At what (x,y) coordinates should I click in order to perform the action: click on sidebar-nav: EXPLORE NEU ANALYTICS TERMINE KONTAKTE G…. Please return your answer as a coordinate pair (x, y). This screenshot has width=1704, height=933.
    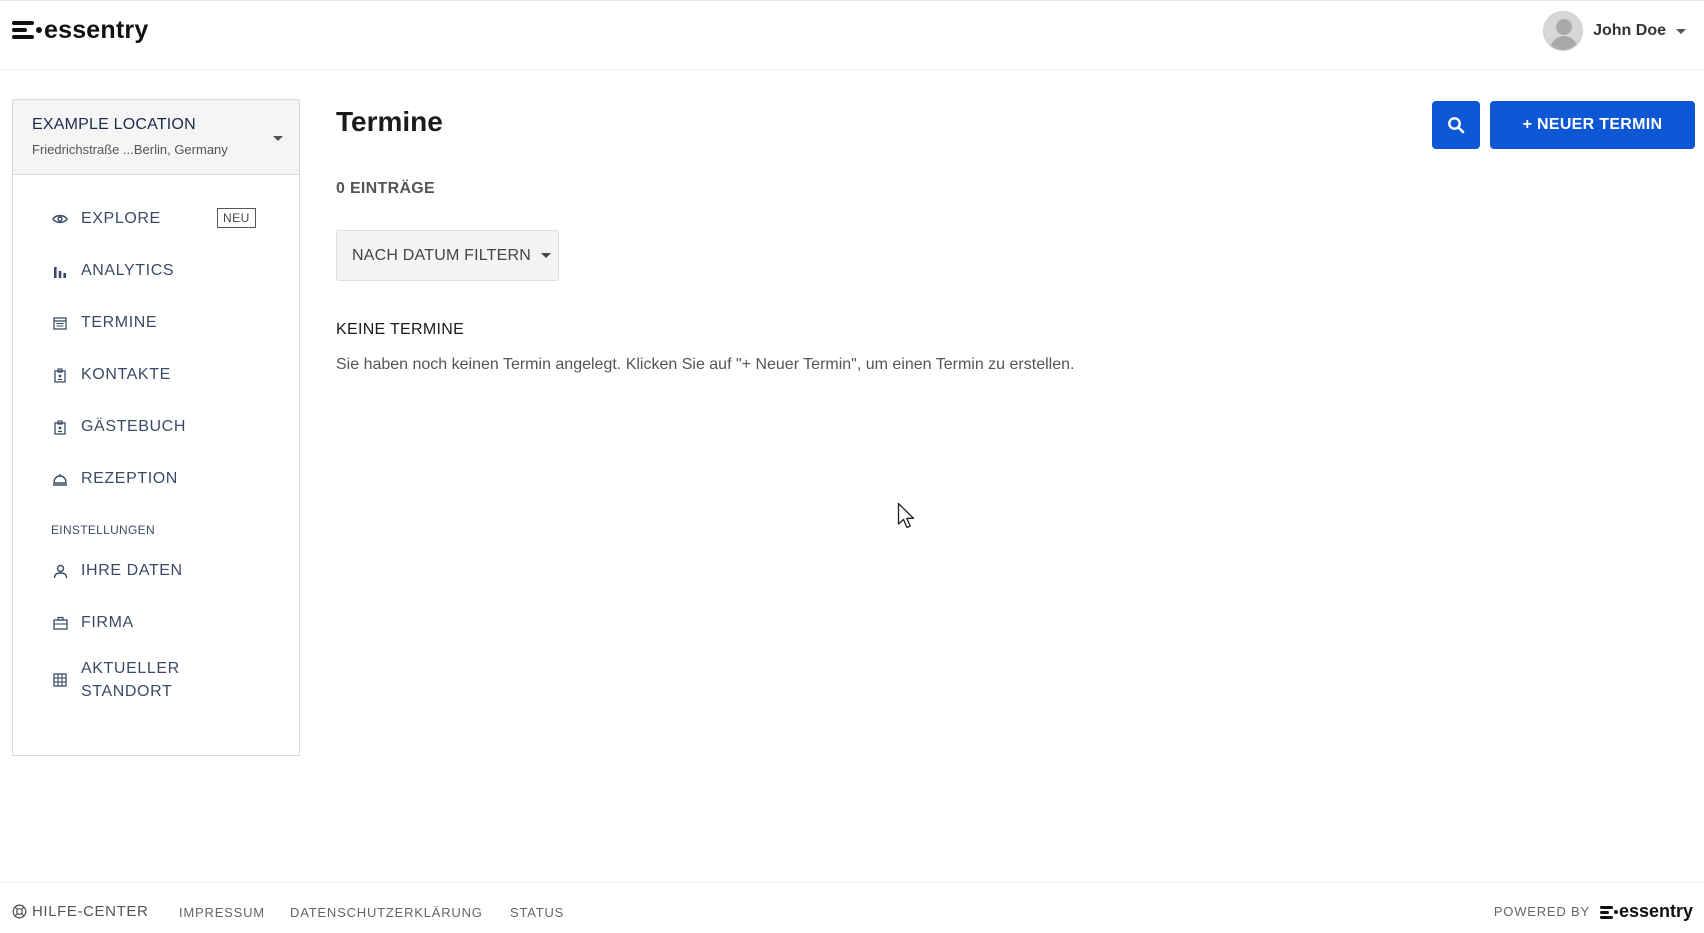
    Looking at the image, I should click on (156, 340).